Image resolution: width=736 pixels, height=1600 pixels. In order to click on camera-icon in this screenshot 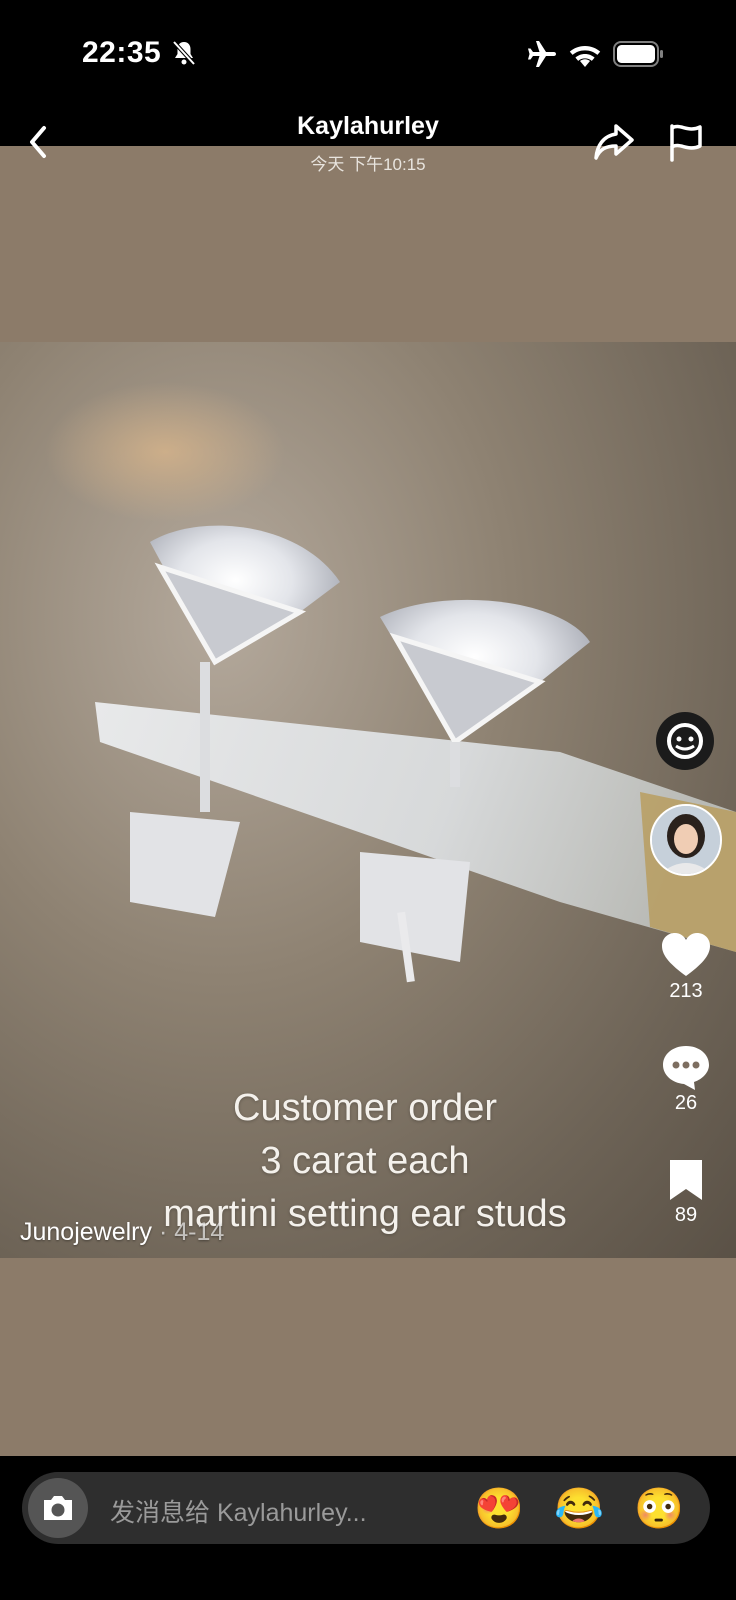, I will do `click(58, 1508)`.